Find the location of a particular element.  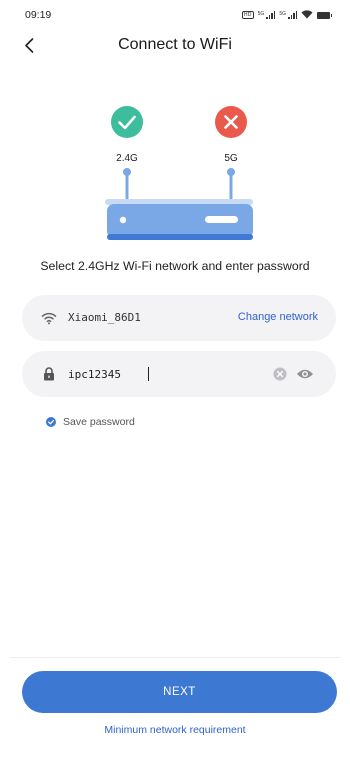

antenna-icon is located at coordinates (179, 185).